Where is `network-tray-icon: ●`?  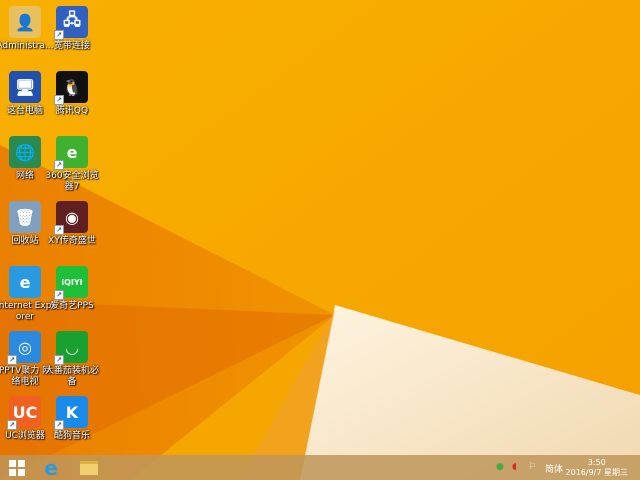 network-tray-icon: ● is located at coordinates (500, 467).